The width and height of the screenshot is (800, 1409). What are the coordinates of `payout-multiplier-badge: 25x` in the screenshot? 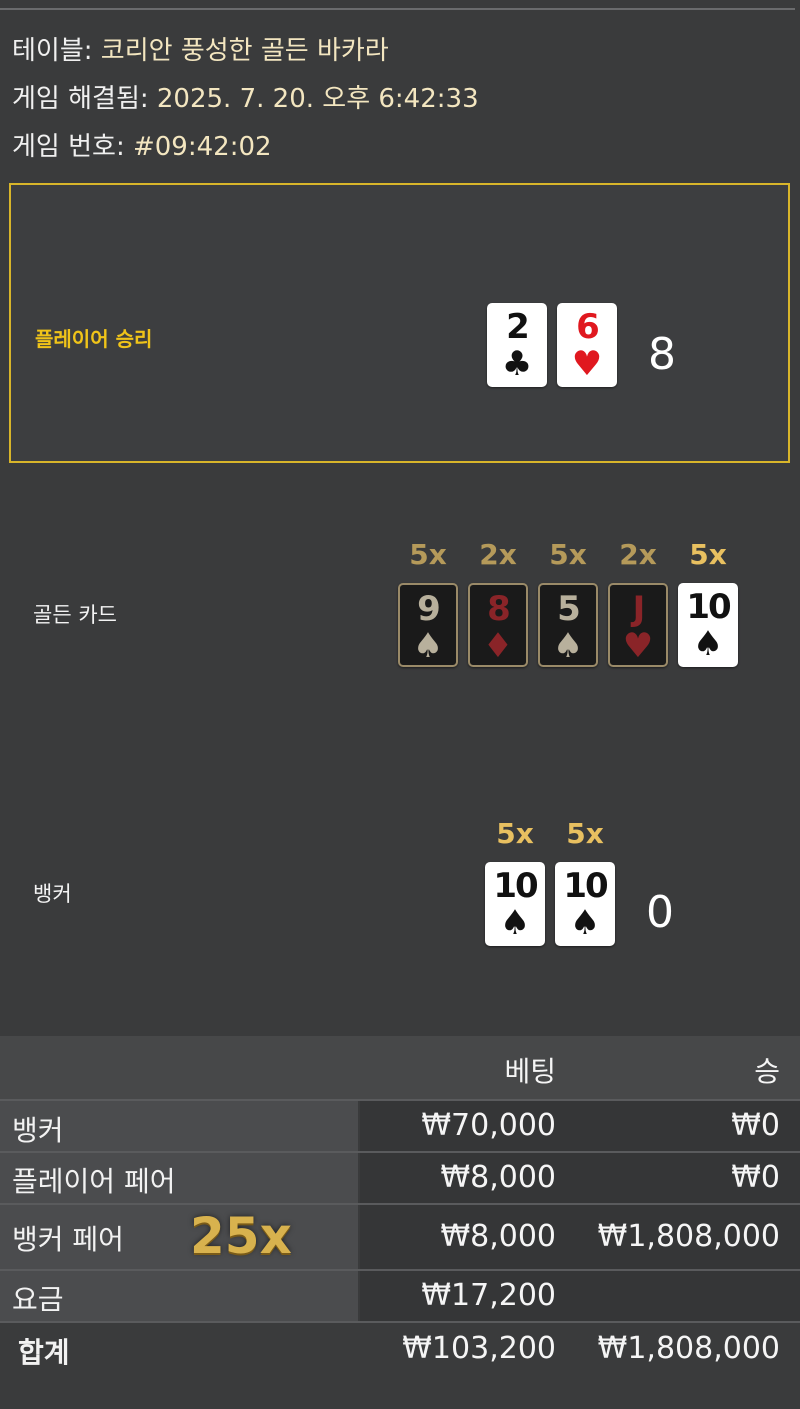 It's located at (241, 1236).